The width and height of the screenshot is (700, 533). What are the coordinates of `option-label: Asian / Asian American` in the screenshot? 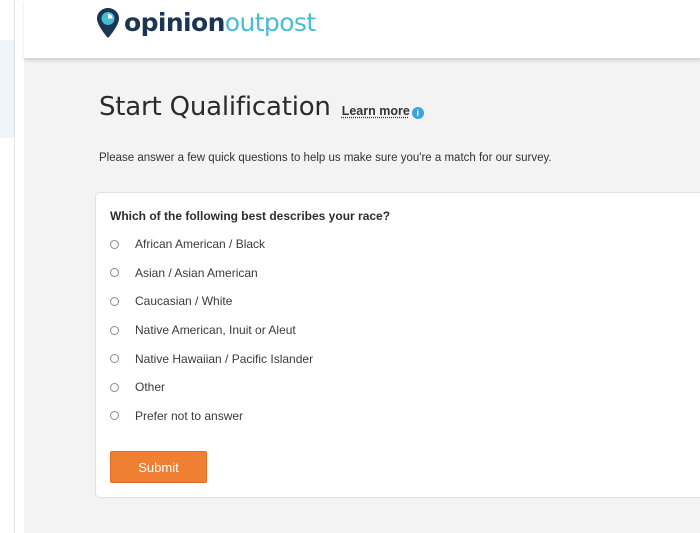 It's located at (196, 272).